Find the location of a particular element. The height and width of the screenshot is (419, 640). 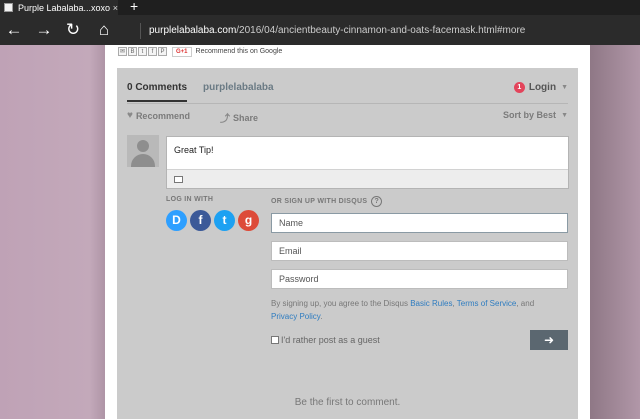

terms-period: . is located at coordinates (321, 316).